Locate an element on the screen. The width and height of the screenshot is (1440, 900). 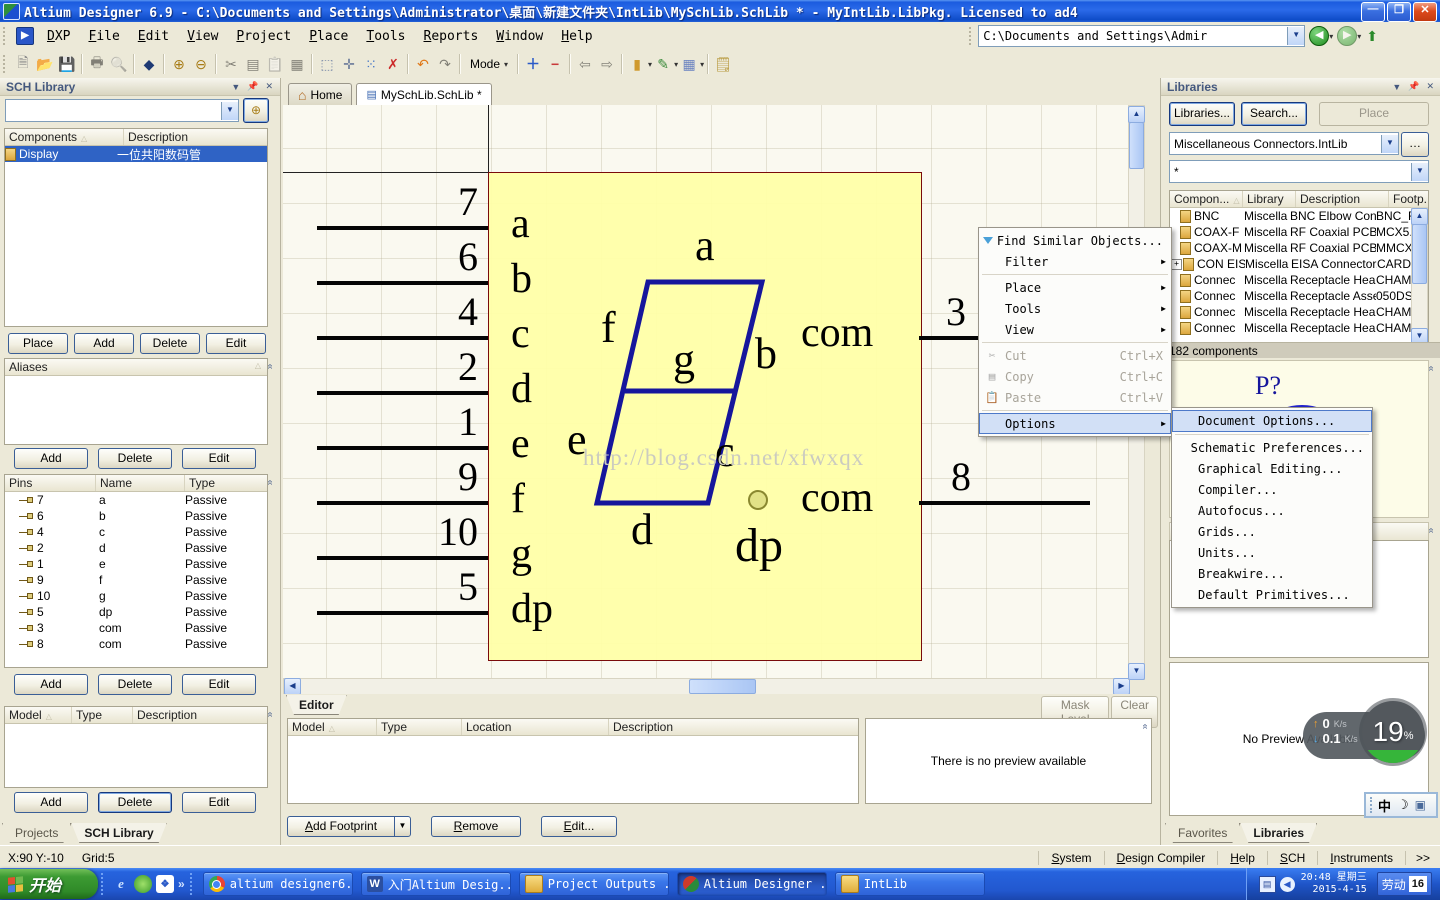
lib-scroll-thumb is located at coordinates (1419, 254).